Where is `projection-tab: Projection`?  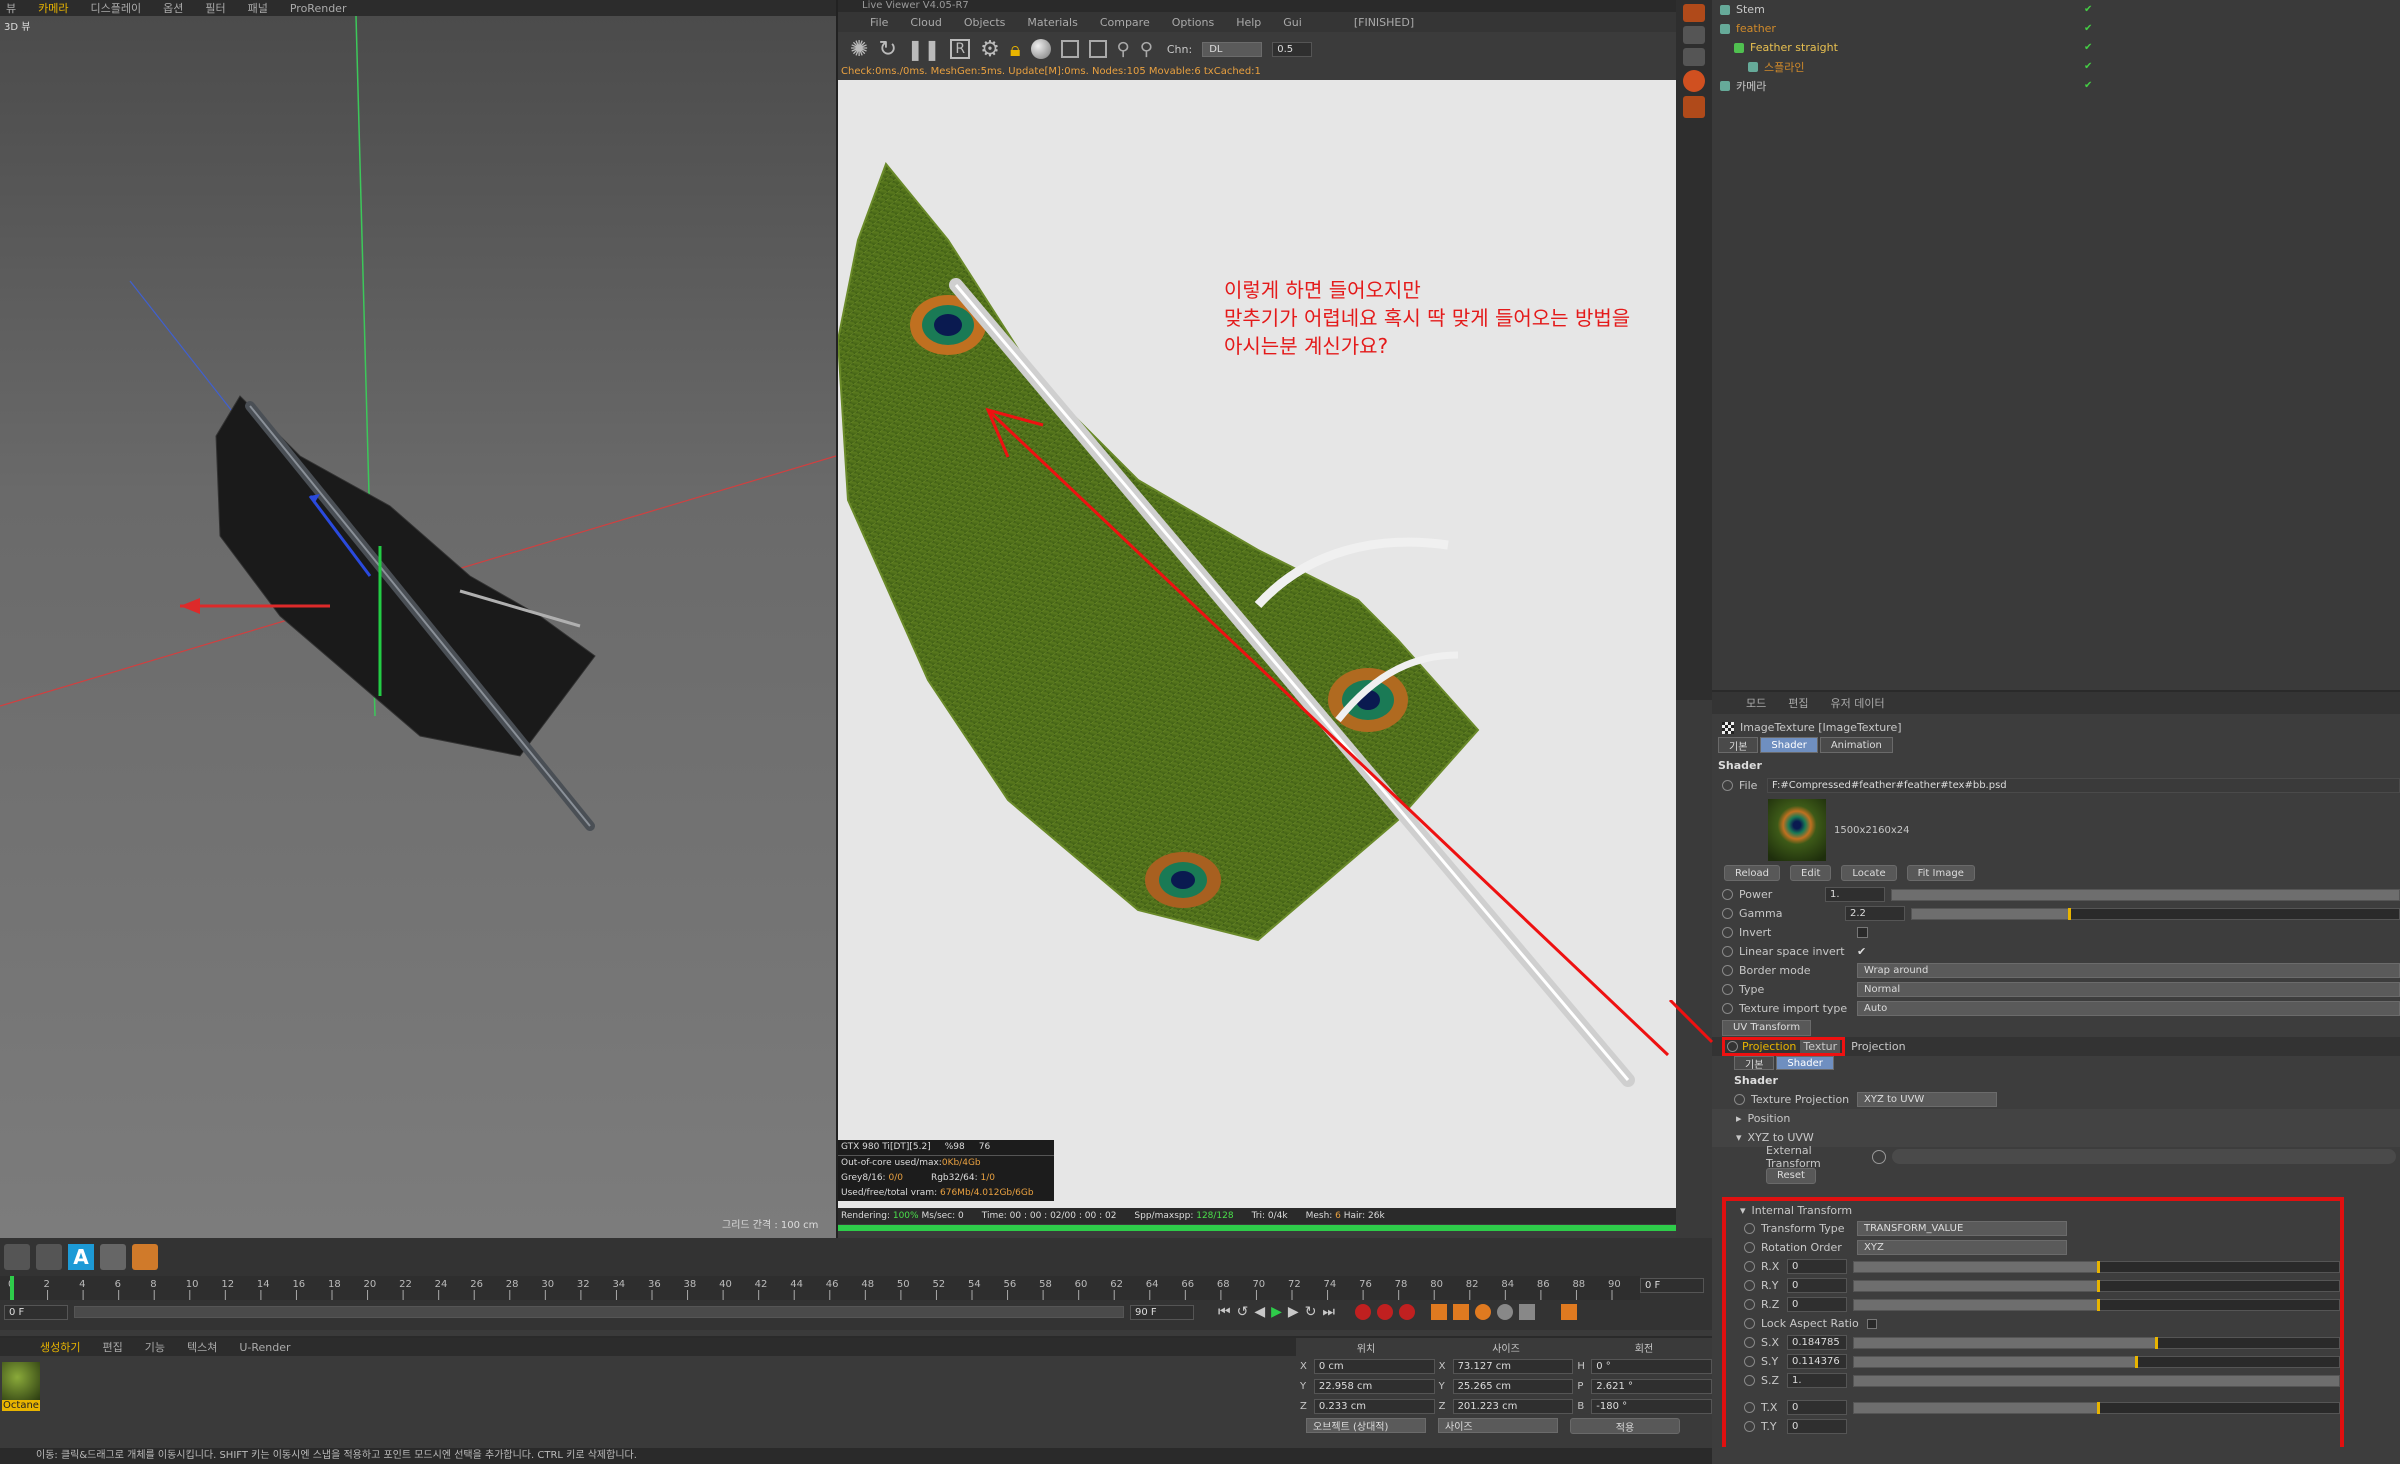
projection-tab: Projection is located at coordinates (1769, 1046).